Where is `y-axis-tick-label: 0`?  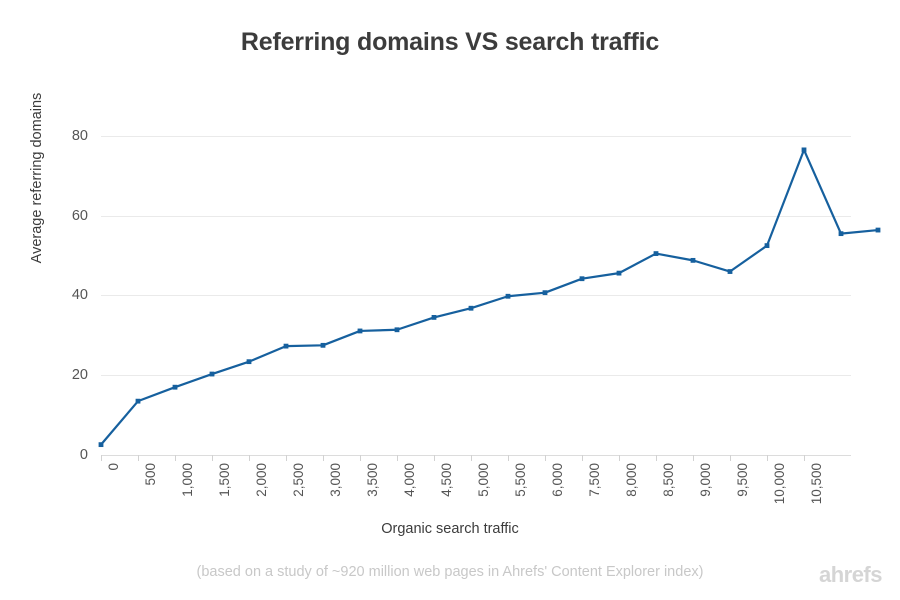
y-axis-tick-label: 0 is located at coordinates (83, 455).